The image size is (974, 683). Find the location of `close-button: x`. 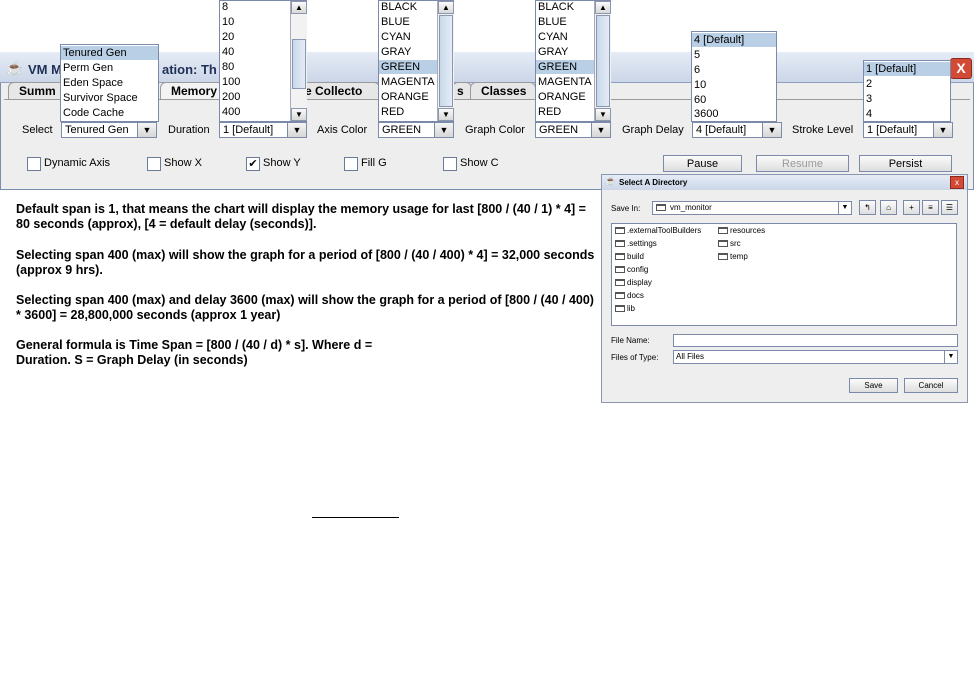

close-button: x is located at coordinates (957, 182).